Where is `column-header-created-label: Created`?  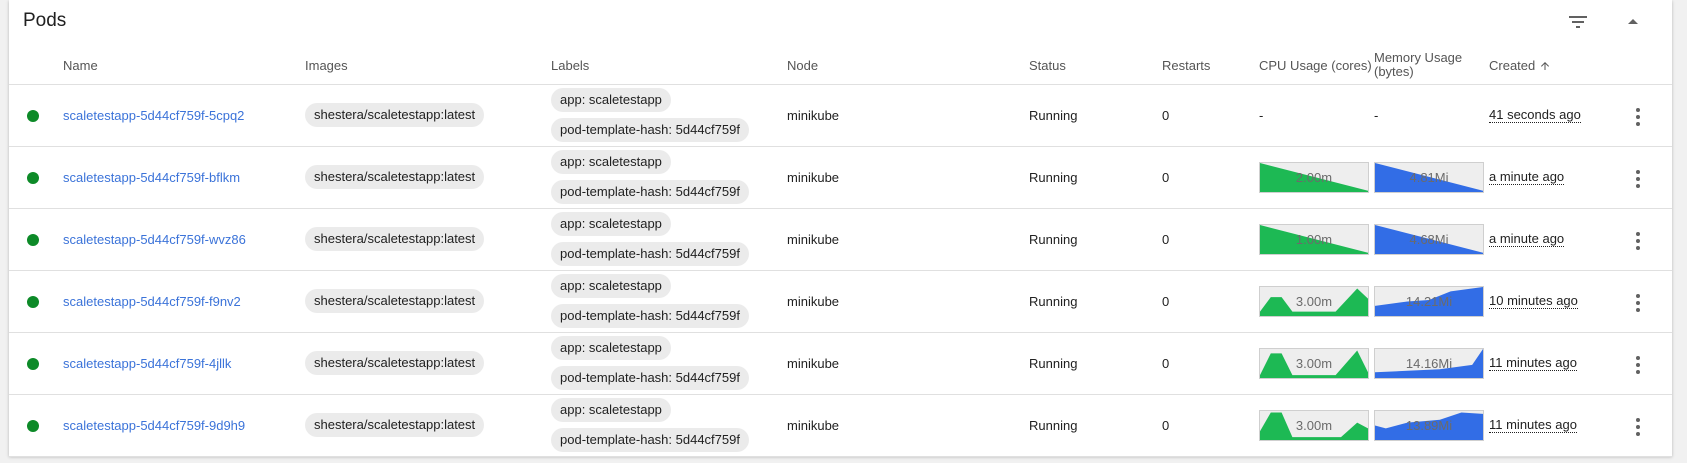
column-header-created-label: Created is located at coordinates (1512, 65).